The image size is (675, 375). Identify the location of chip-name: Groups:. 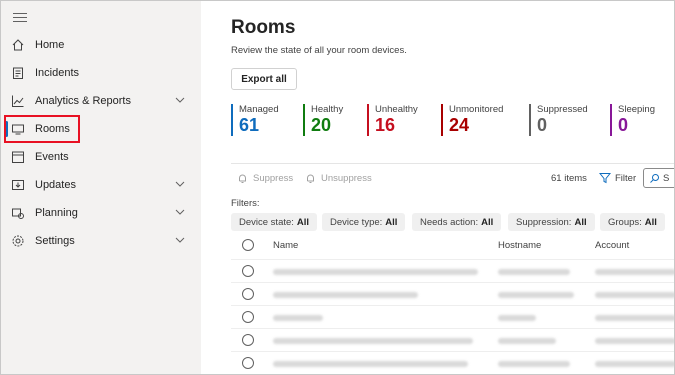
(625, 222).